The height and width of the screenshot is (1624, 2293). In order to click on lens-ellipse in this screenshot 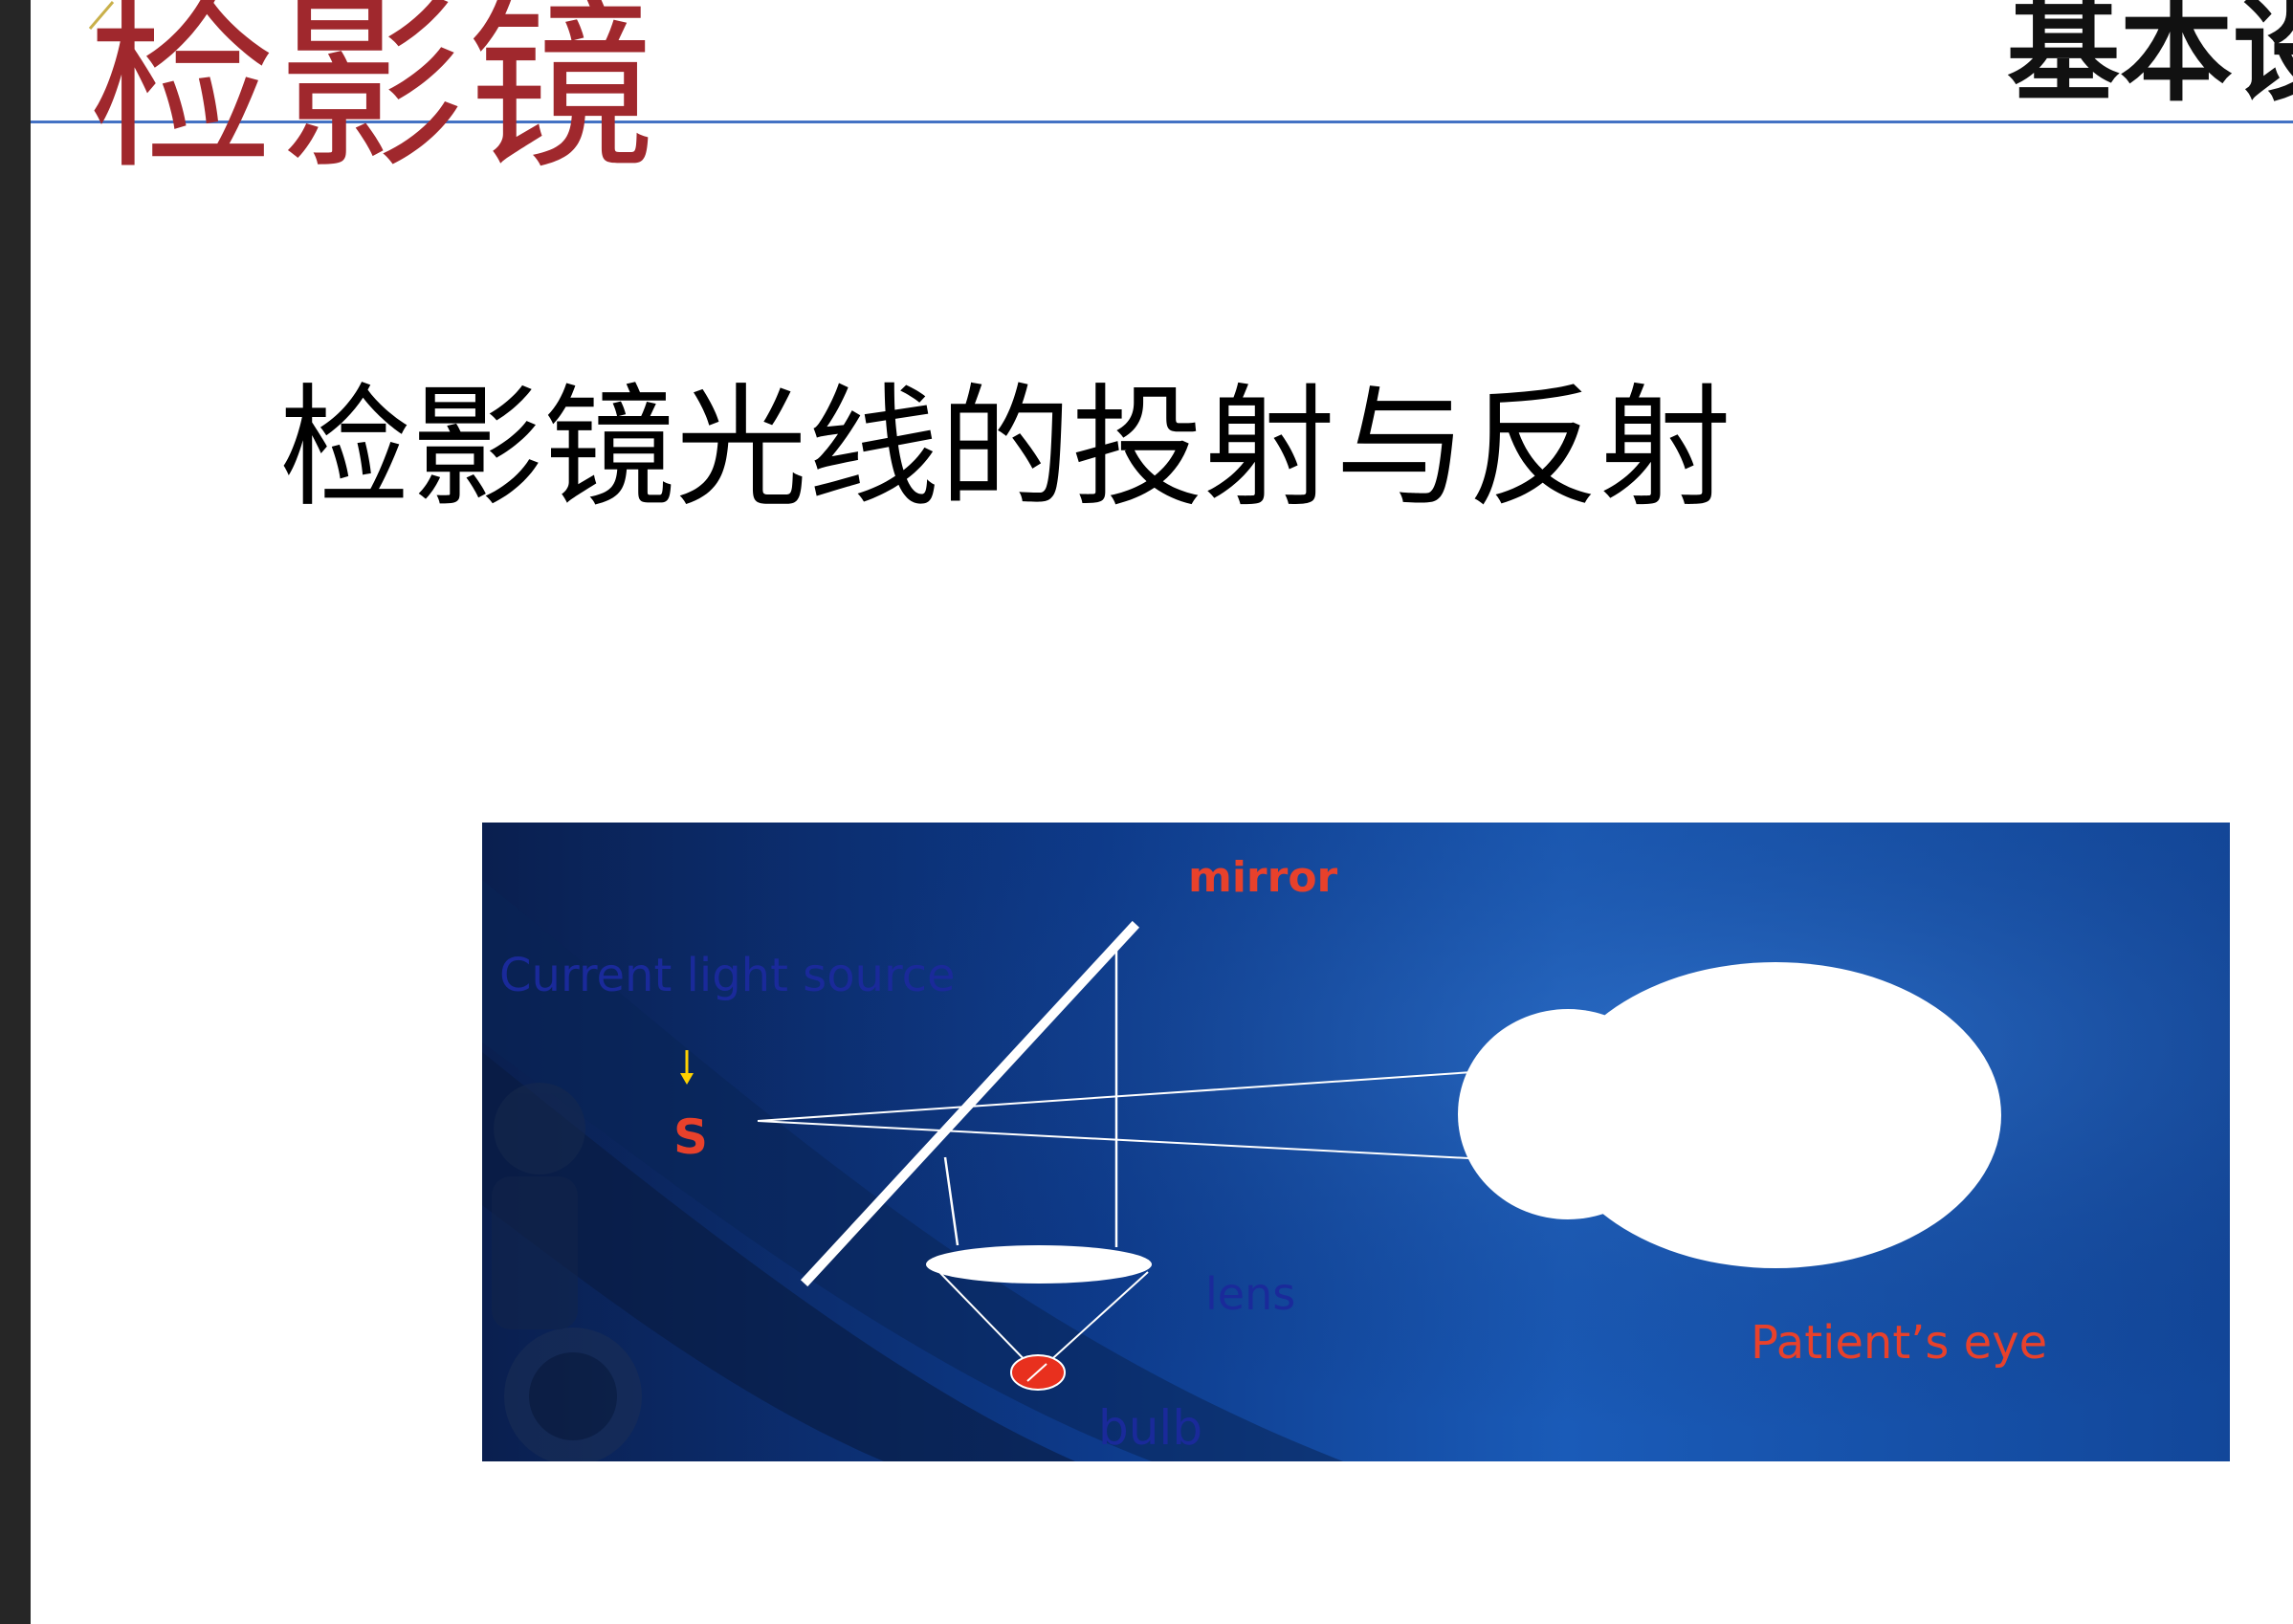, I will do `click(1039, 1265)`.